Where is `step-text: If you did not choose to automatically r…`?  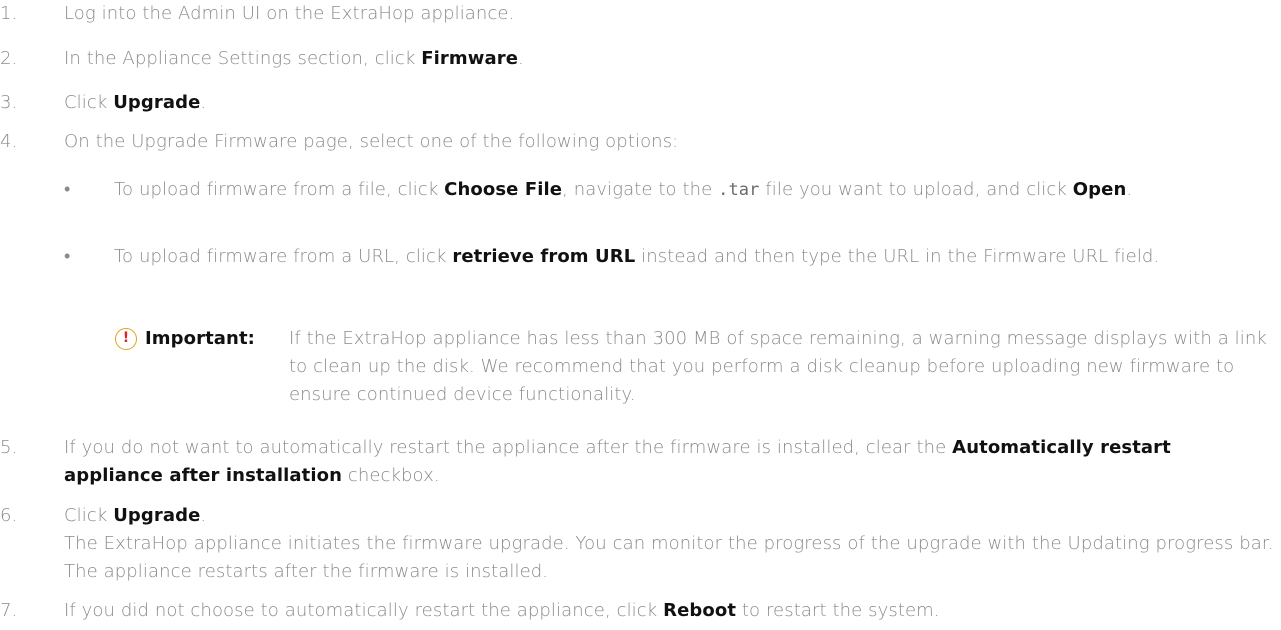 step-text: If you did not choose to automatically r… is located at coordinates (669, 611).